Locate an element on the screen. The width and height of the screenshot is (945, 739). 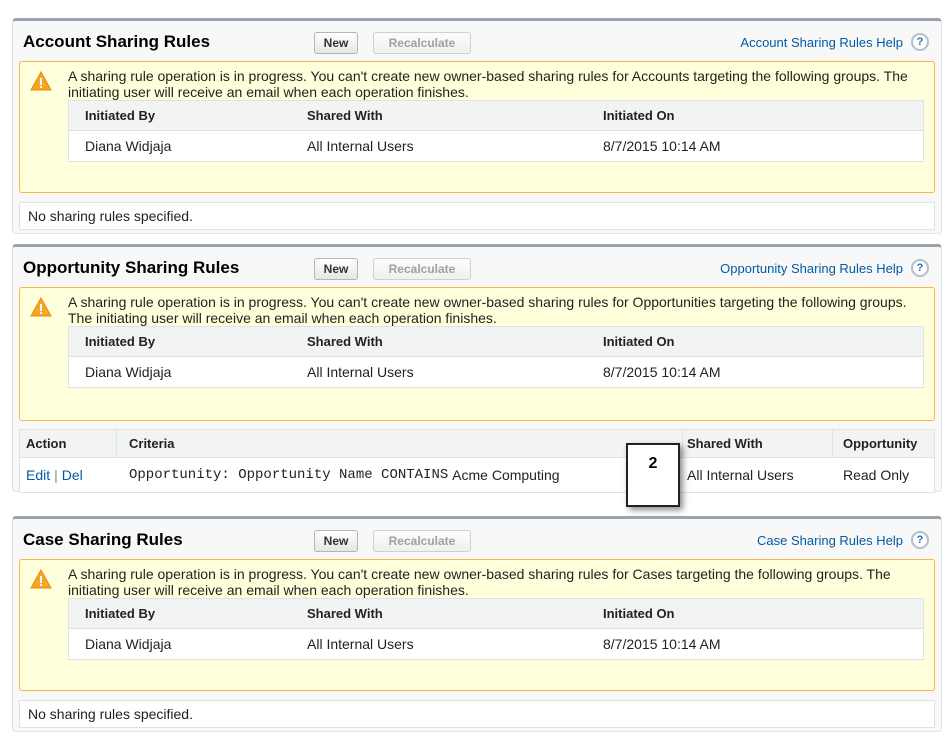
panel-title: Case Sharing Rules is located at coordinates (103, 539).